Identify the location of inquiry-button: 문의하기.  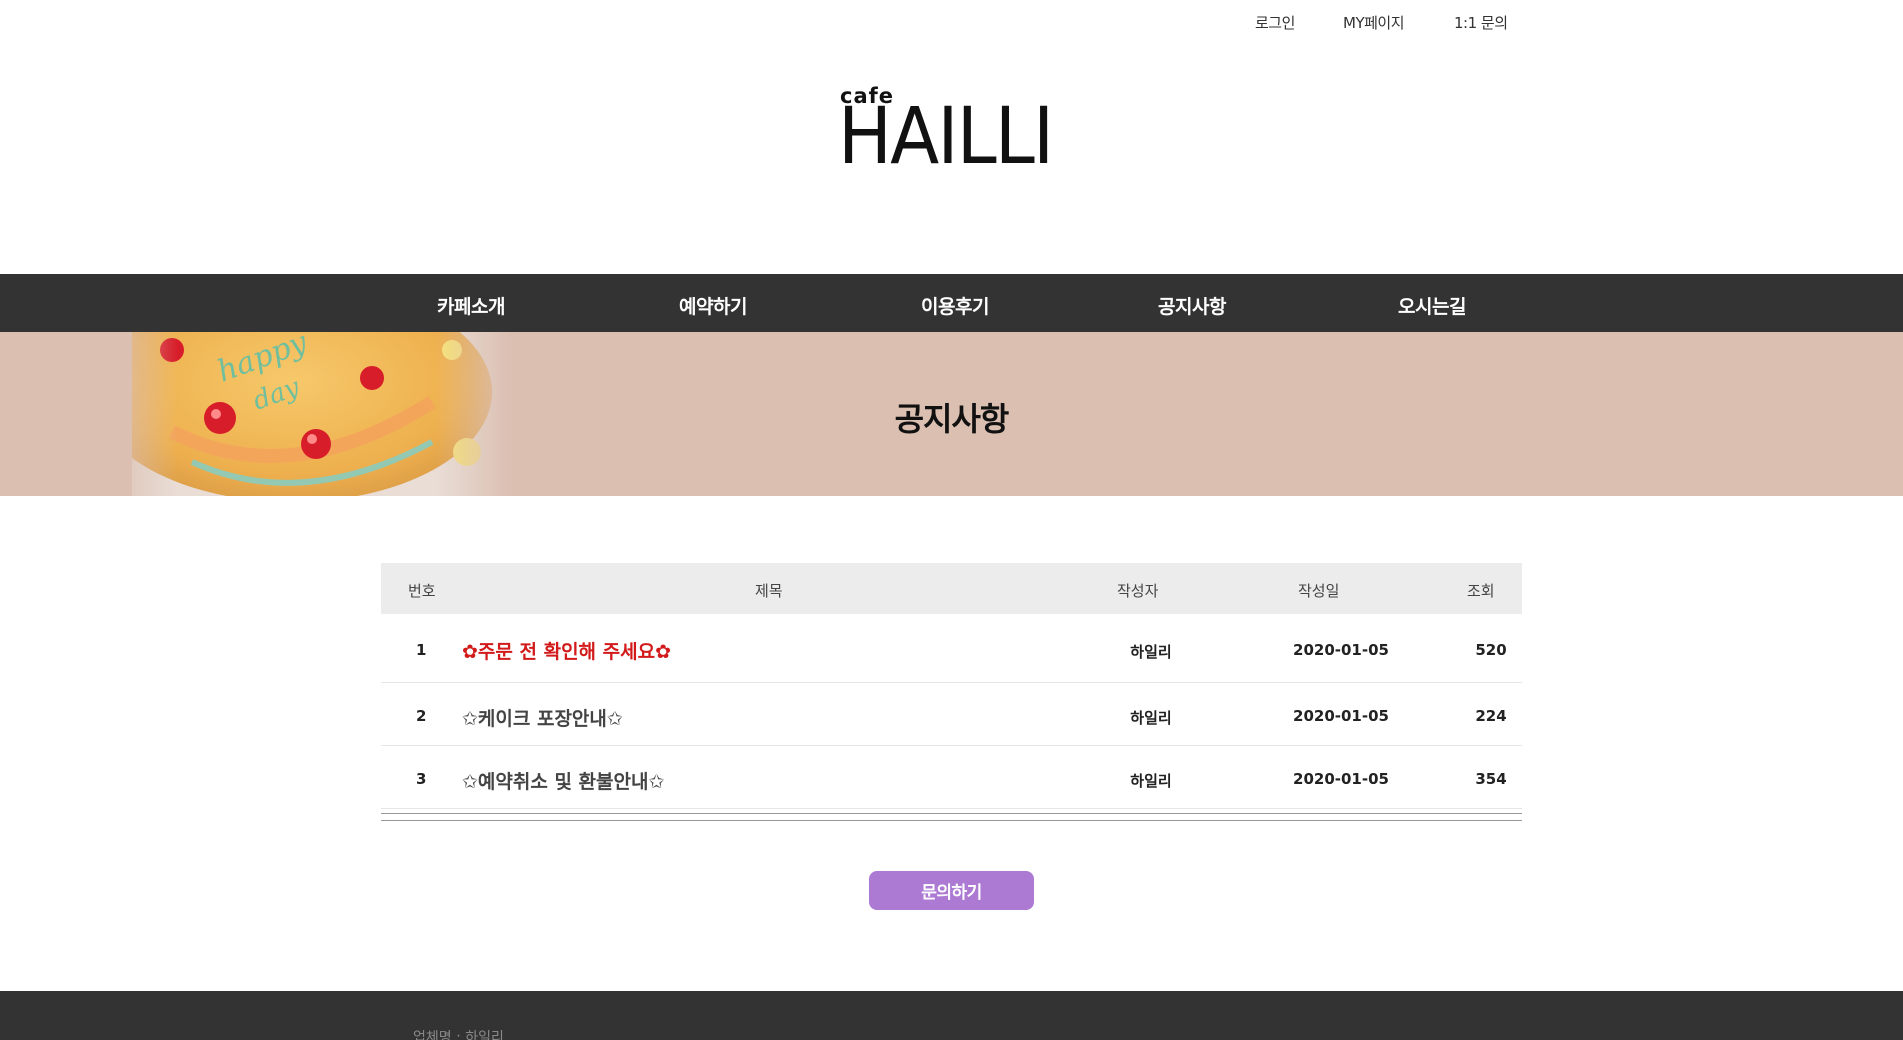
(951, 890).